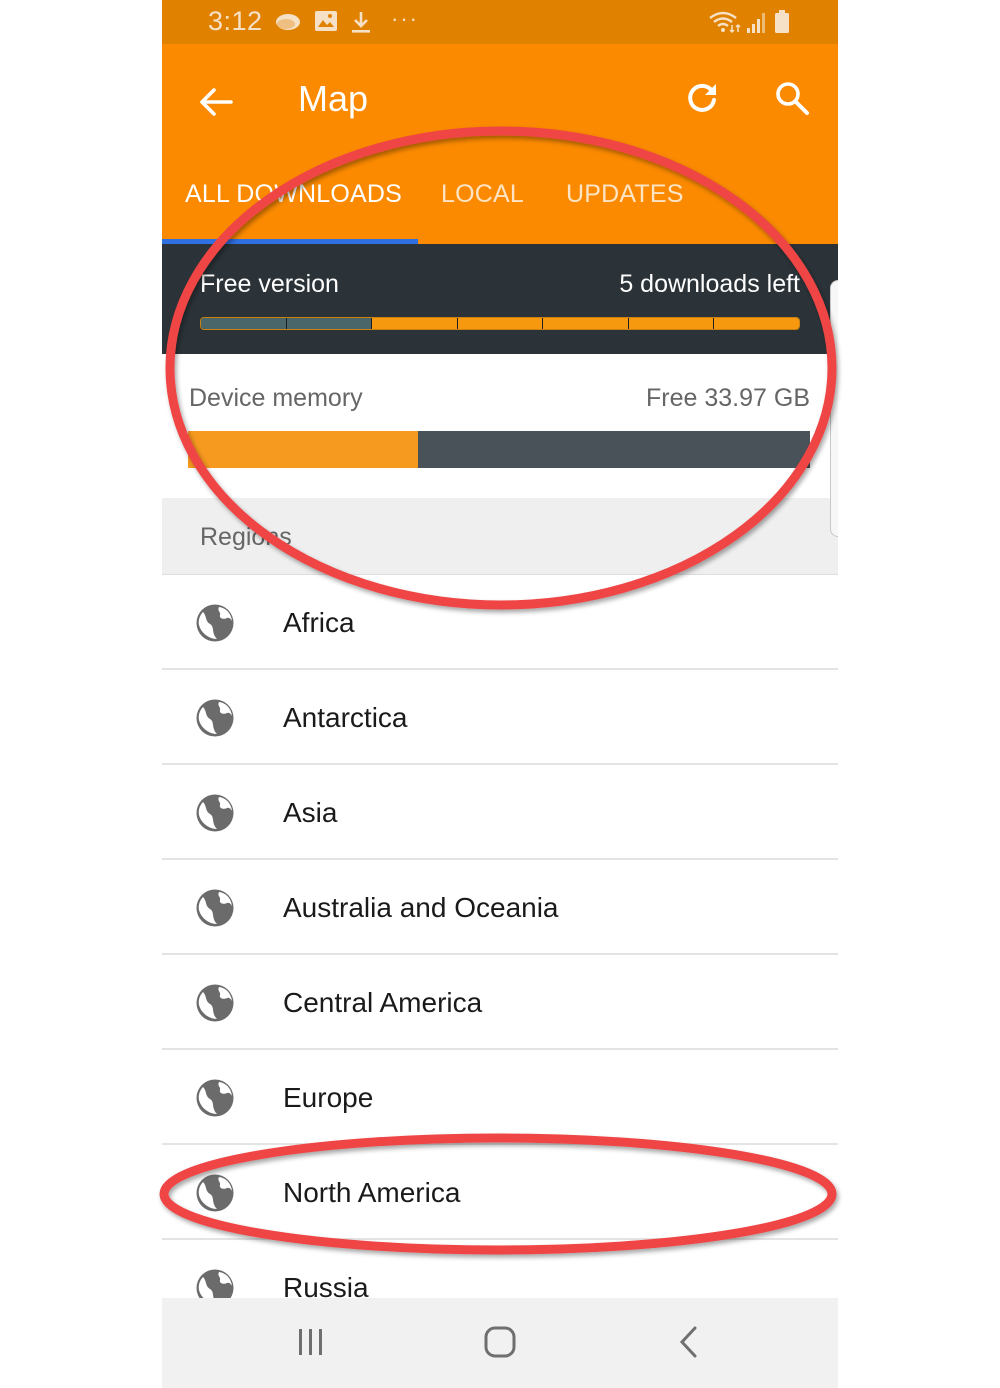 This screenshot has height=1388, width=1000. Describe the element at coordinates (499, 449) in the screenshot. I see `device-memory-bar` at that location.